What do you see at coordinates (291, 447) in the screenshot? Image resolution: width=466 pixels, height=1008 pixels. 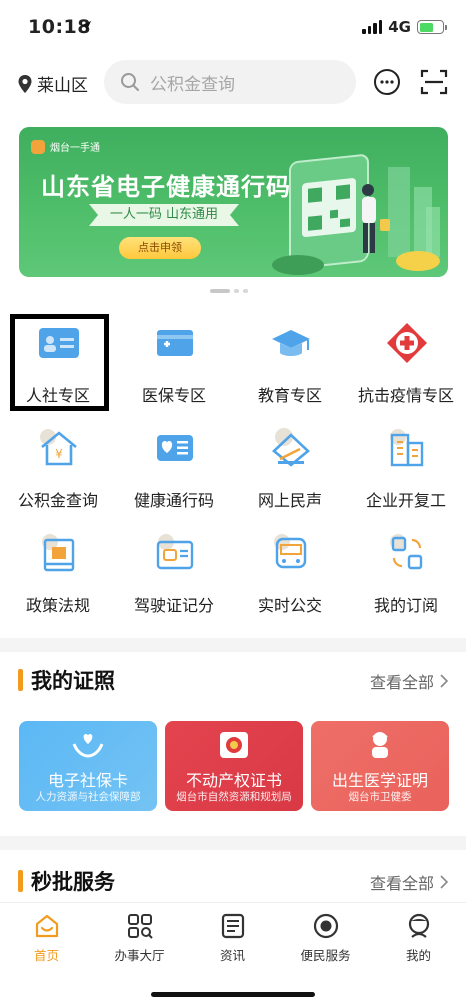 I see `envelope-voice-icon` at bounding box center [291, 447].